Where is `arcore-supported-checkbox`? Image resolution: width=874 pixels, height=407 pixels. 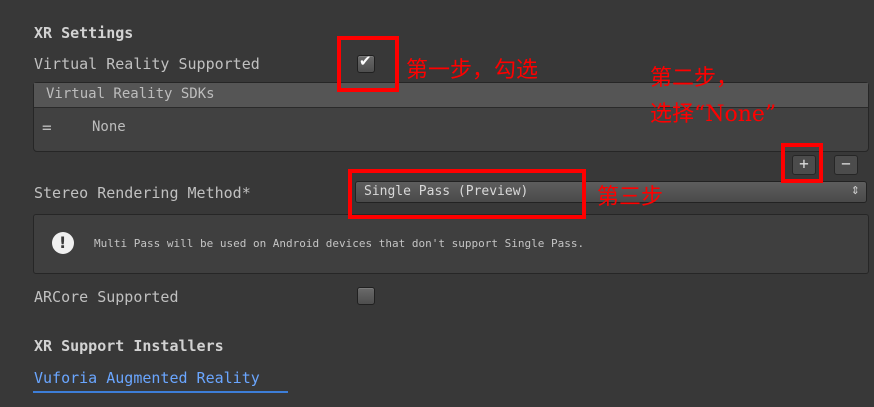 arcore-supported-checkbox is located at coordinates (366, 296).